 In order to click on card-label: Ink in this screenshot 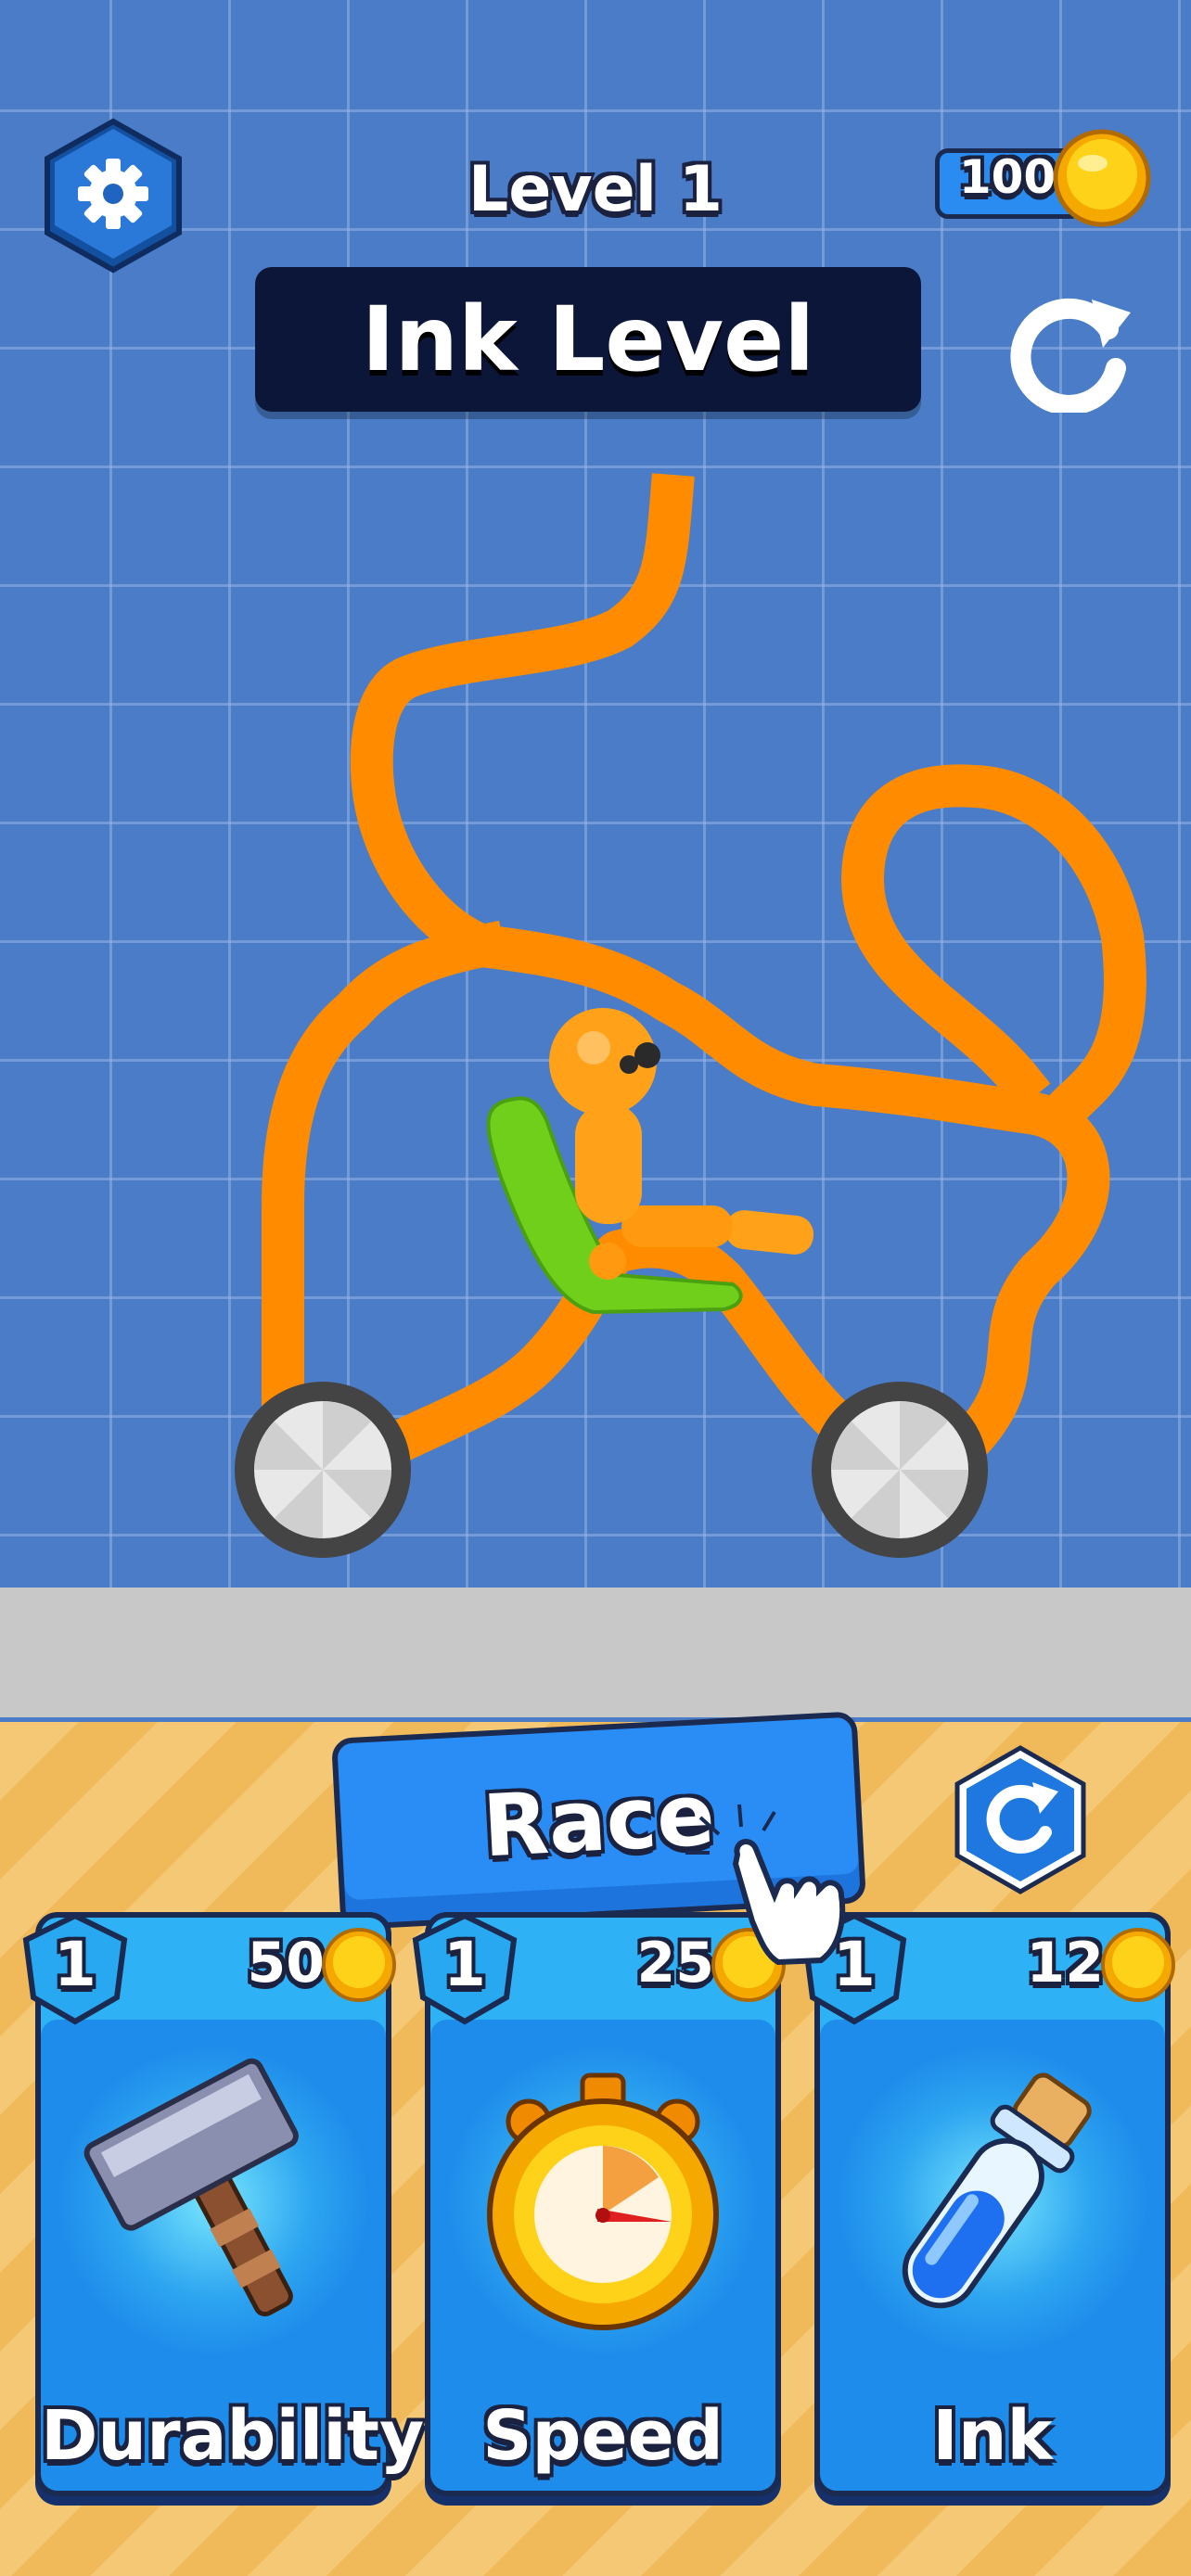, I will do `click(992, 2436)`.